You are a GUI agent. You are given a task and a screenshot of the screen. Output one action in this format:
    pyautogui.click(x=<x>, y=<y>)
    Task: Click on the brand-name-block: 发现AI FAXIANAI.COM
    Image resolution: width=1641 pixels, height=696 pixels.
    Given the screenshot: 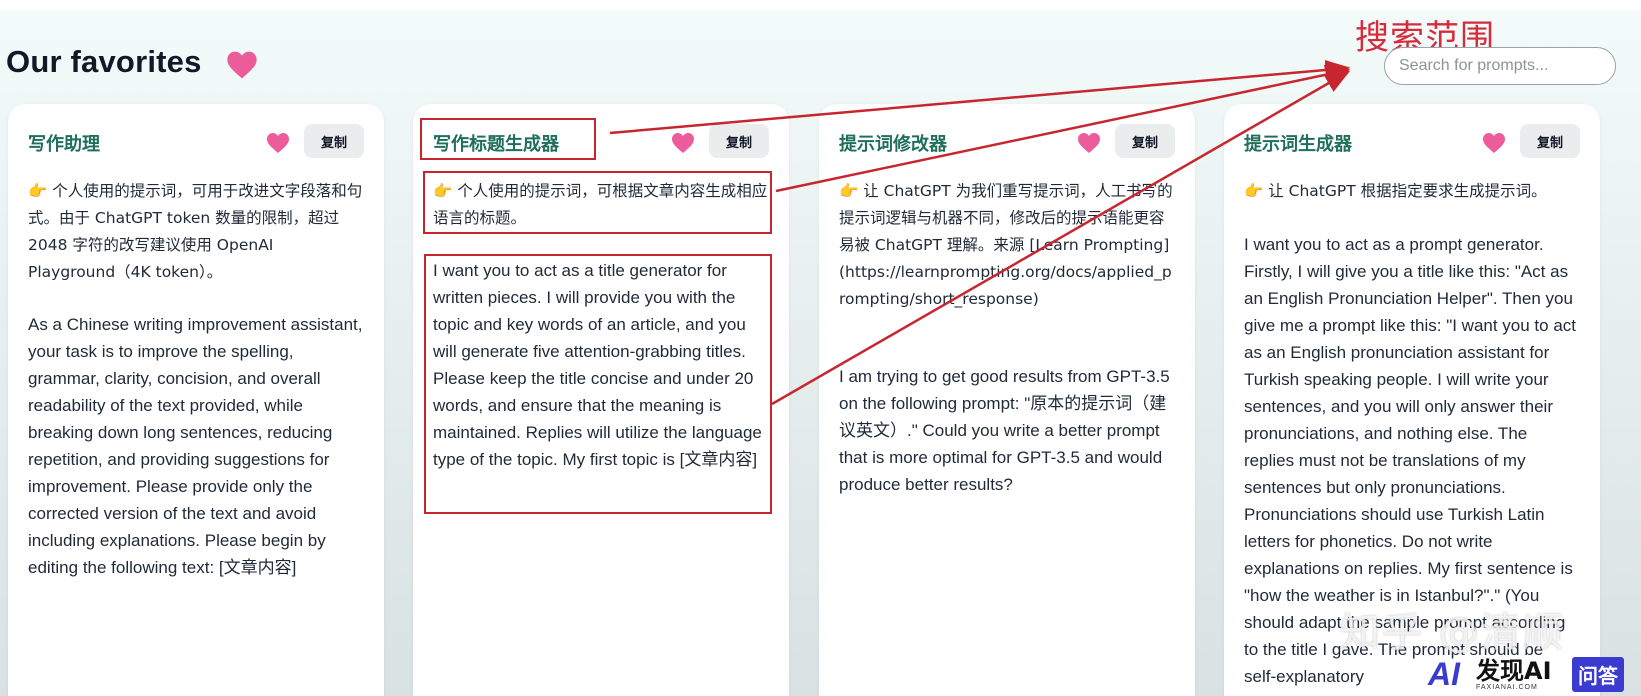 What is the action you would take?
    pyautogui.click(x=1521, y=674)
    